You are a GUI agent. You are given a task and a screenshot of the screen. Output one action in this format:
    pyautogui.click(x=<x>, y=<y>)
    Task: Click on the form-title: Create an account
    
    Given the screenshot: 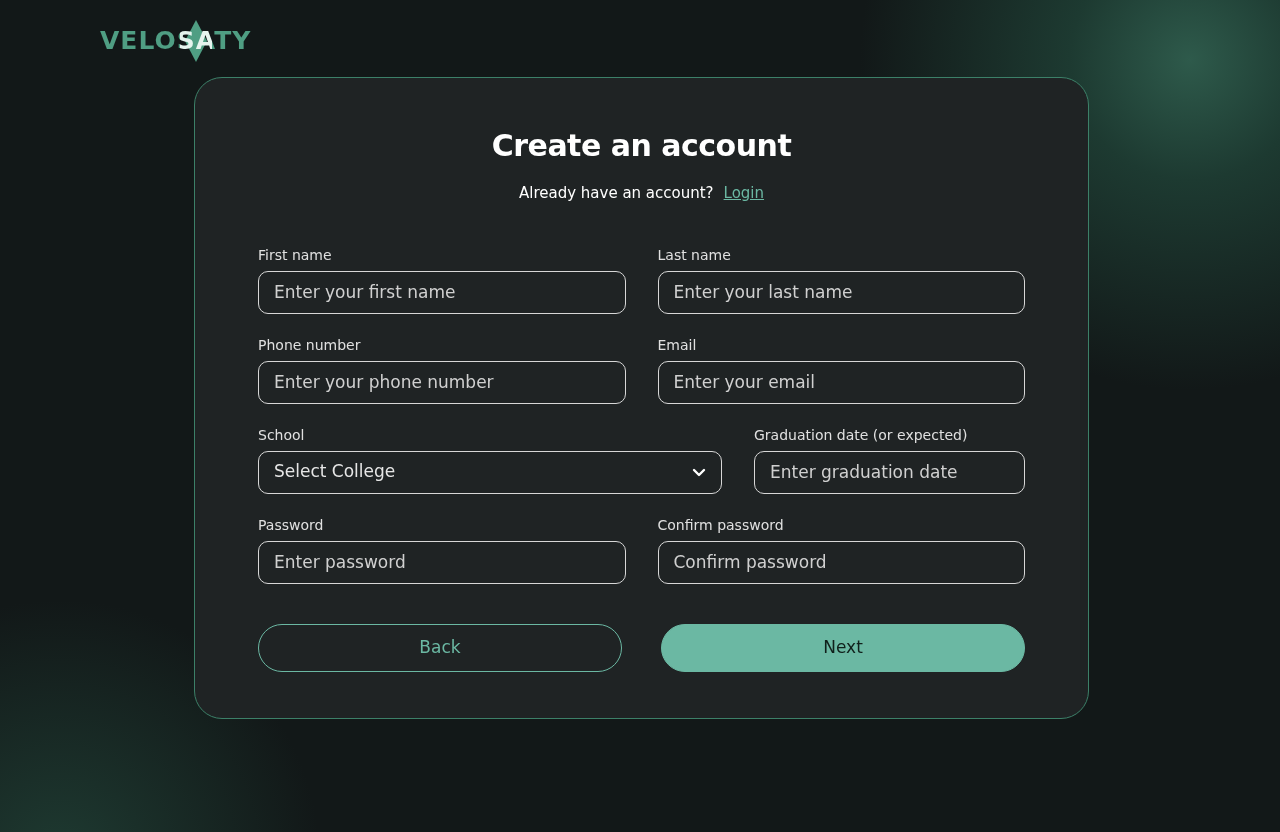 What is the action you would take?
    pyautogui.click(x=641, y=146)
    